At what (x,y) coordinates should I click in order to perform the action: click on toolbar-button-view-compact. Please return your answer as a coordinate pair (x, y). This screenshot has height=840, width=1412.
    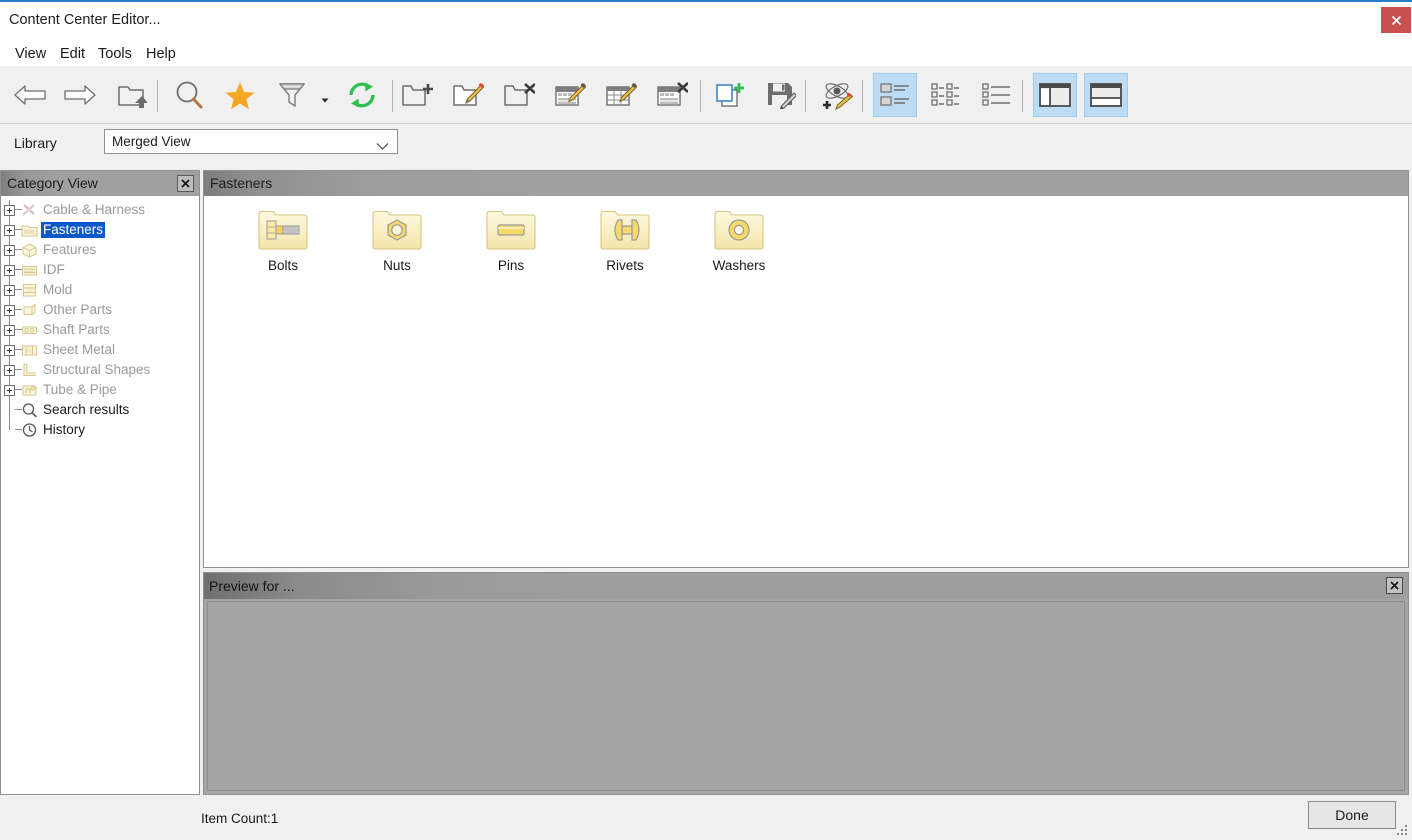
    Looking at the image, I should click on (997, 95).